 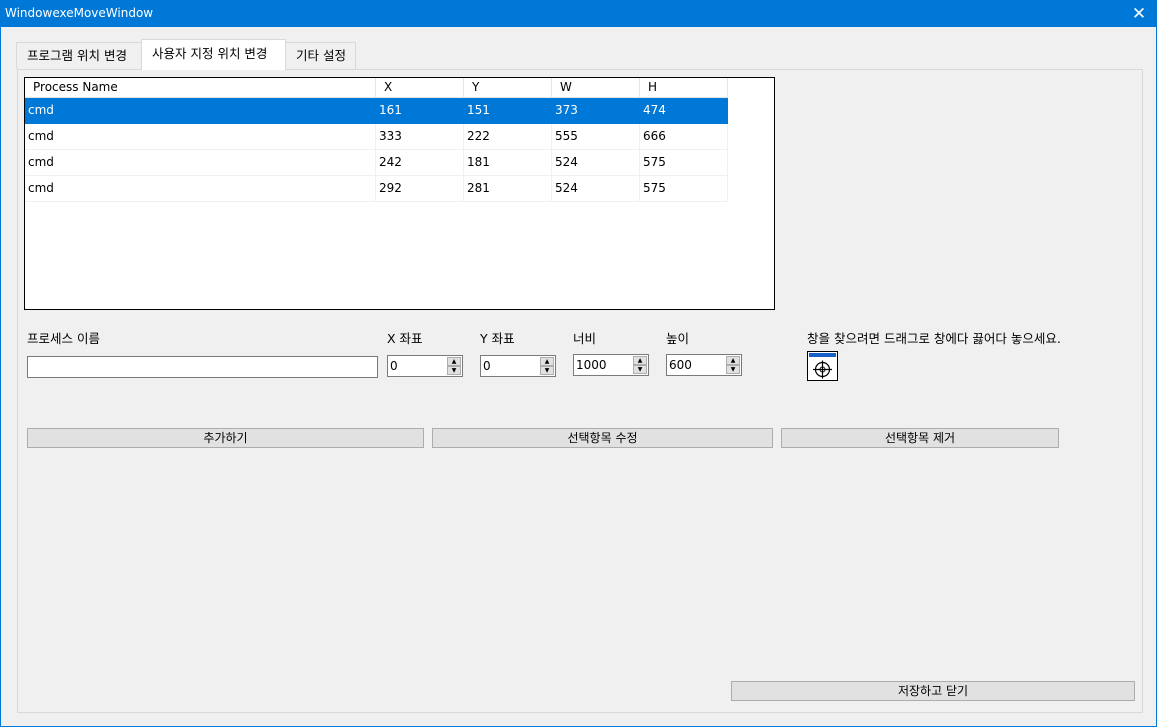 I want to click on stepper-value: 1000, so click(x=591, y=365).